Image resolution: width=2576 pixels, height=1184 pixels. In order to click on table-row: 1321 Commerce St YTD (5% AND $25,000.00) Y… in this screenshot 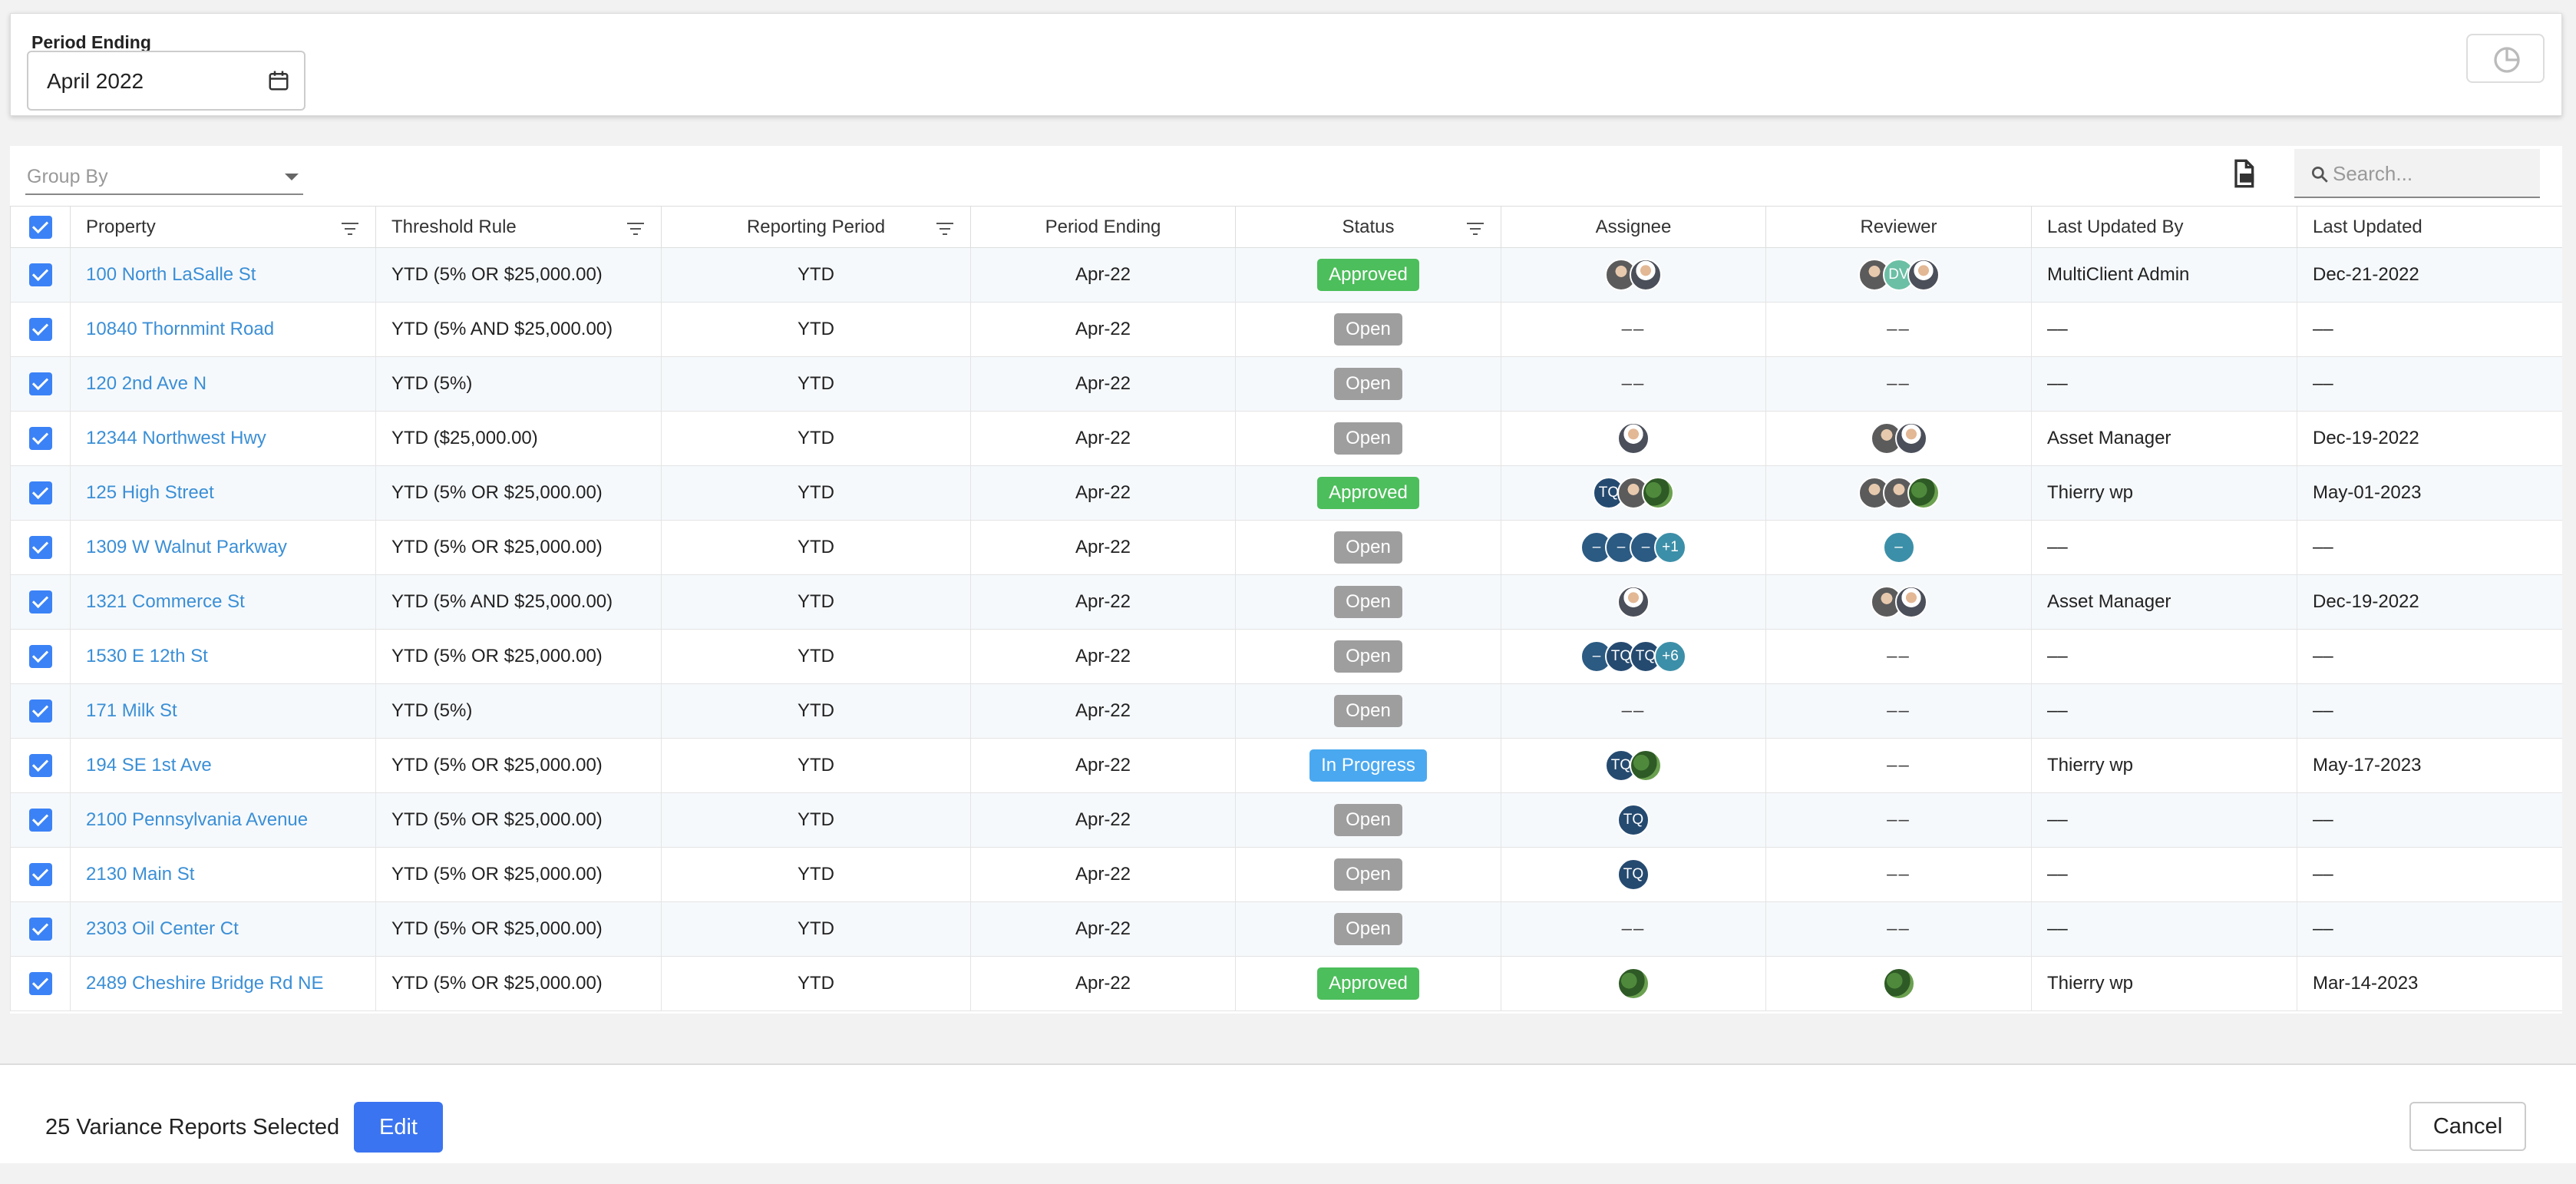, I will do `click(1286, 602)`.